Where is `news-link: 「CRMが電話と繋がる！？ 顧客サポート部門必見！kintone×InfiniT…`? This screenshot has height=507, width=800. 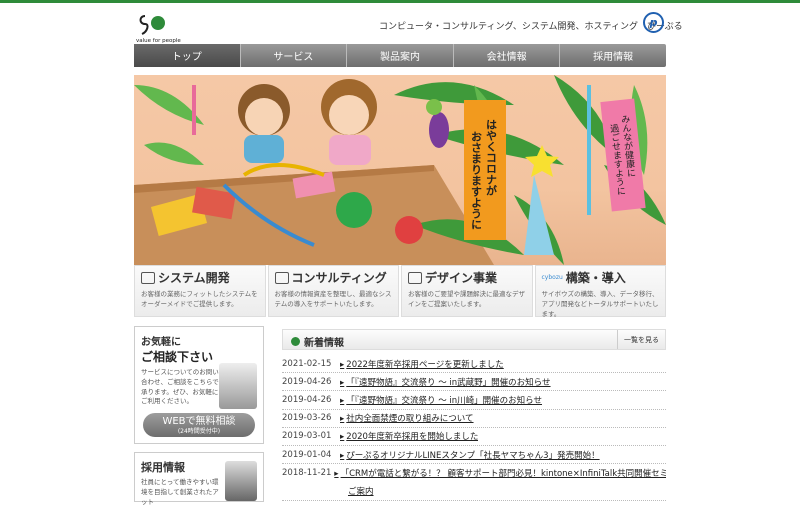 news-link: 「CRMが電話と繋がる！？ 顧客サポート部門必見！kintone×InfiniT… is located at coordinates (500, 473).